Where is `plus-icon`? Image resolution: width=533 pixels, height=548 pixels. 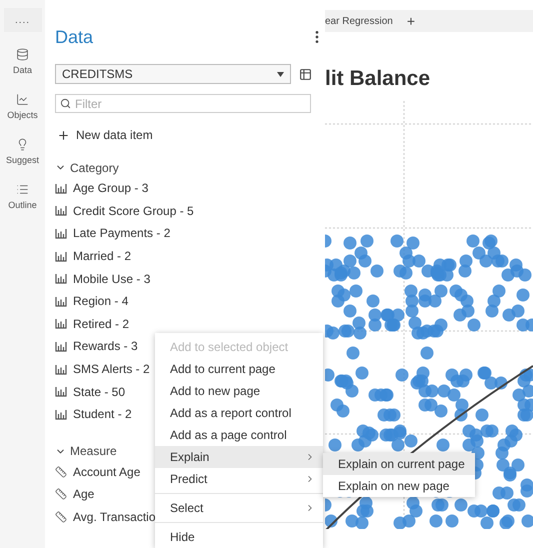
plus-icon is located at coordinates (63, 135).